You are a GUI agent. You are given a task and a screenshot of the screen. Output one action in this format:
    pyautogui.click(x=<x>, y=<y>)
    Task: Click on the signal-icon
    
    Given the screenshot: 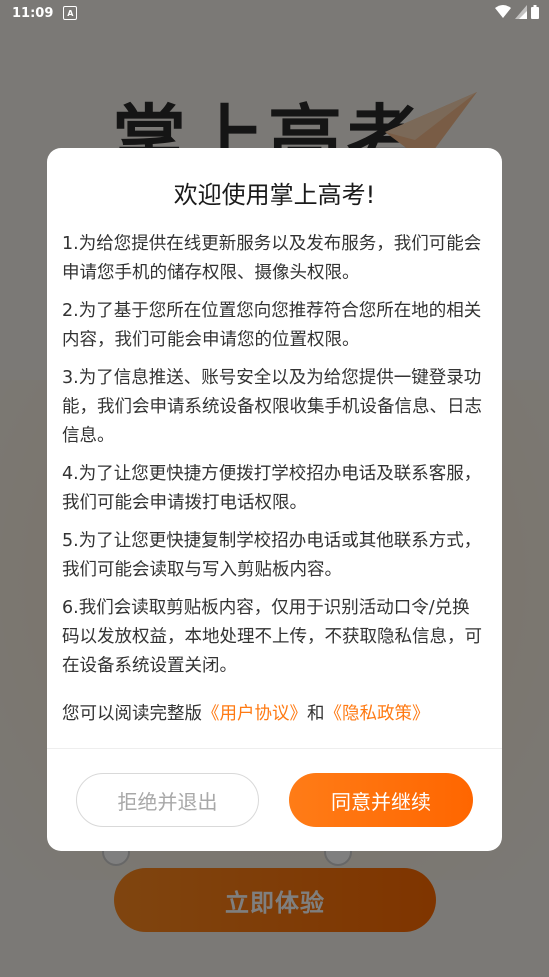 What is the action you would take?
    pyautogui.click(x=521, y=12)
    